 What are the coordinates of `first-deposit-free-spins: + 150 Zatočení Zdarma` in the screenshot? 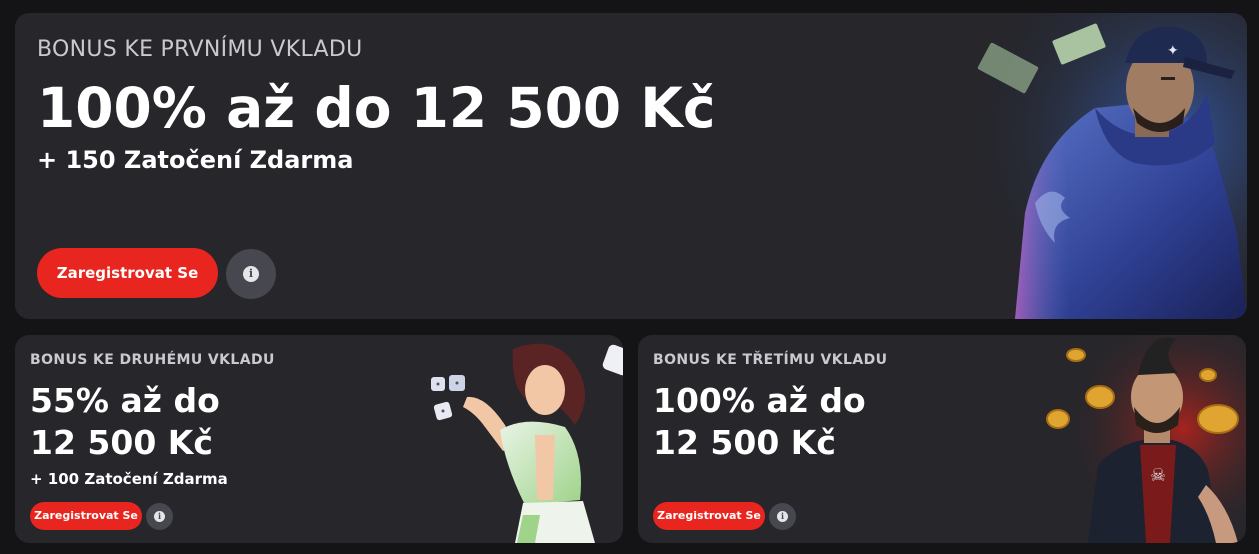 It's located at (195, 160).